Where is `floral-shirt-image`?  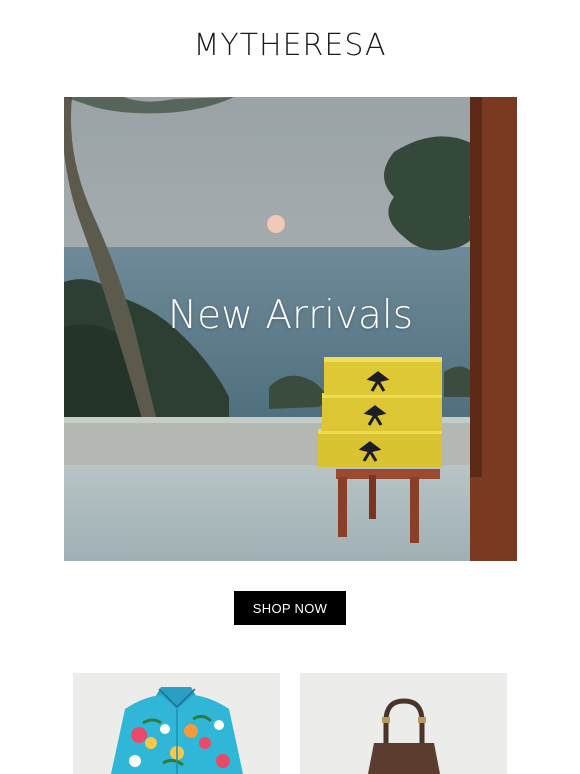
floral-shirt-image is located at coordinates (176, 723).